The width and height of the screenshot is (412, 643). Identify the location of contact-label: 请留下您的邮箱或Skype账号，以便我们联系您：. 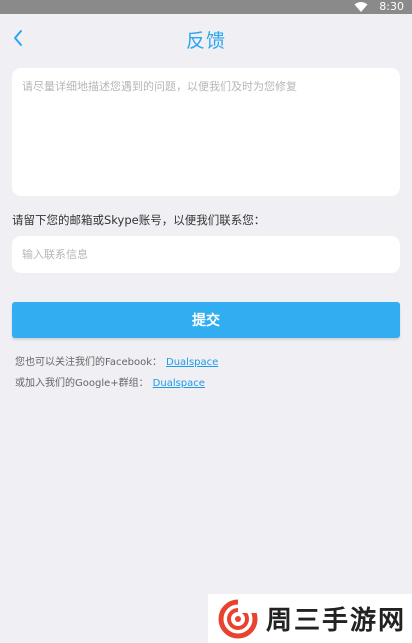
(139, 220).